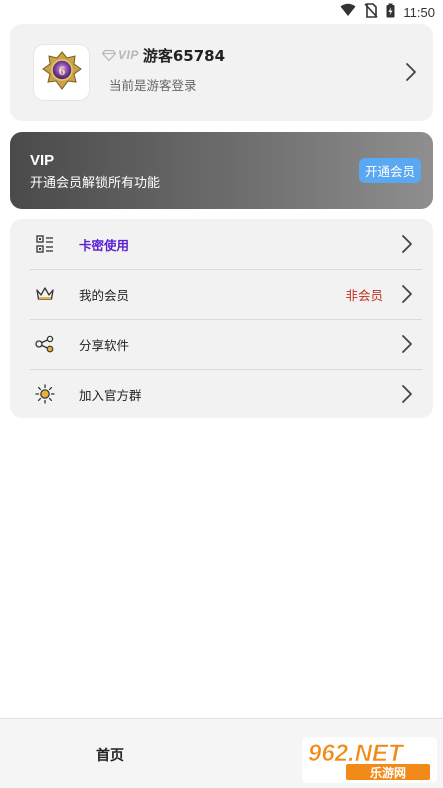  I want to click on svg-text: 6, so click(61, 70).